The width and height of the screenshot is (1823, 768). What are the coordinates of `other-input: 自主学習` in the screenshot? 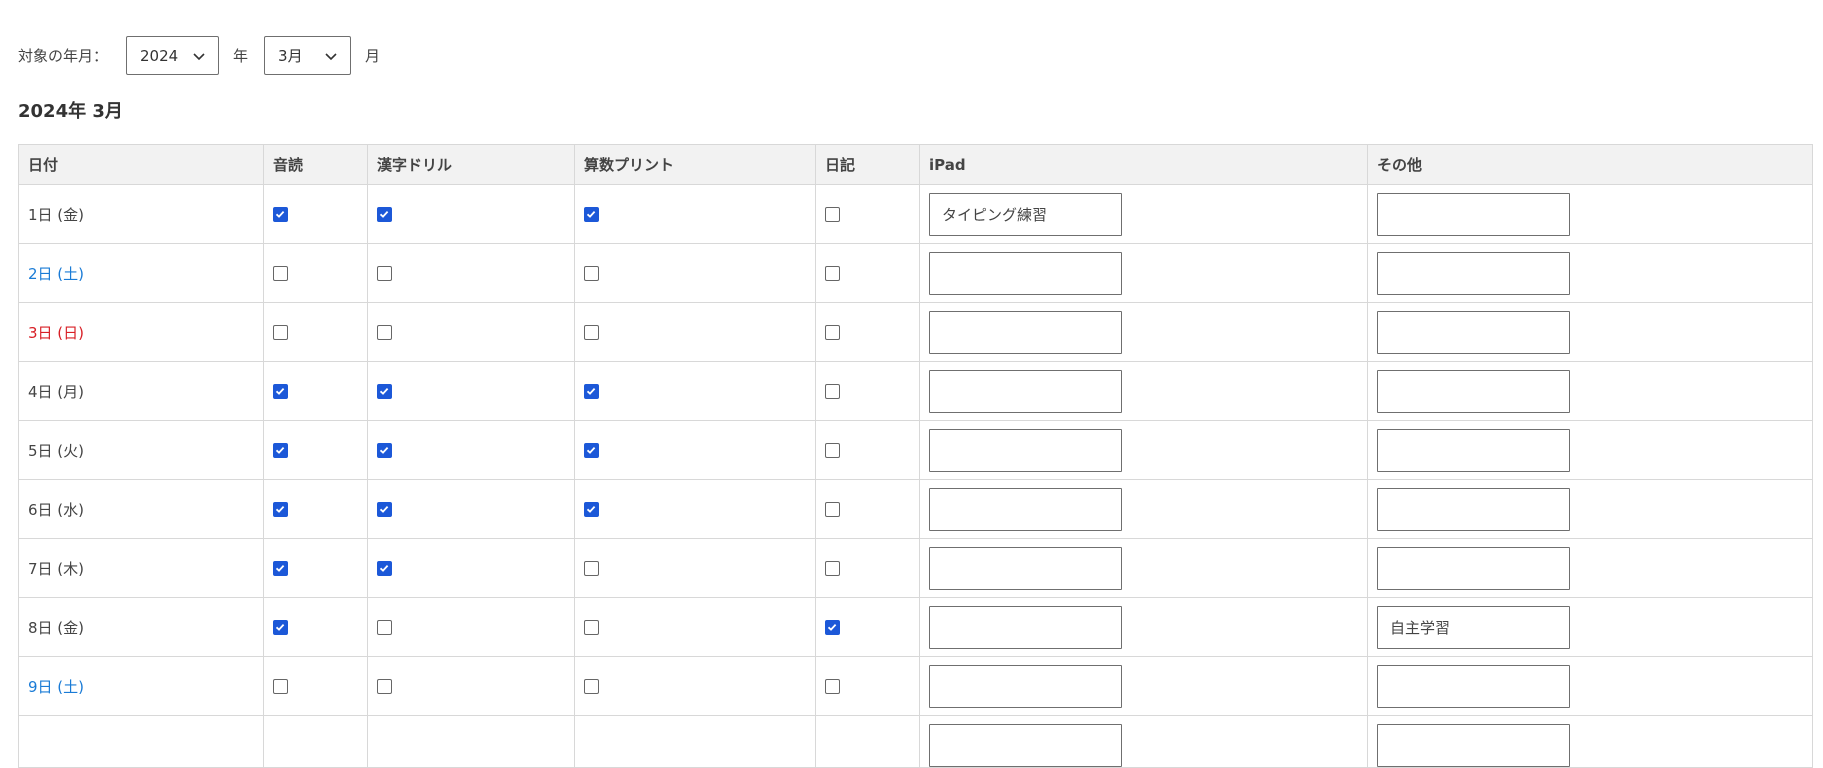 It's located at (1473, 627).